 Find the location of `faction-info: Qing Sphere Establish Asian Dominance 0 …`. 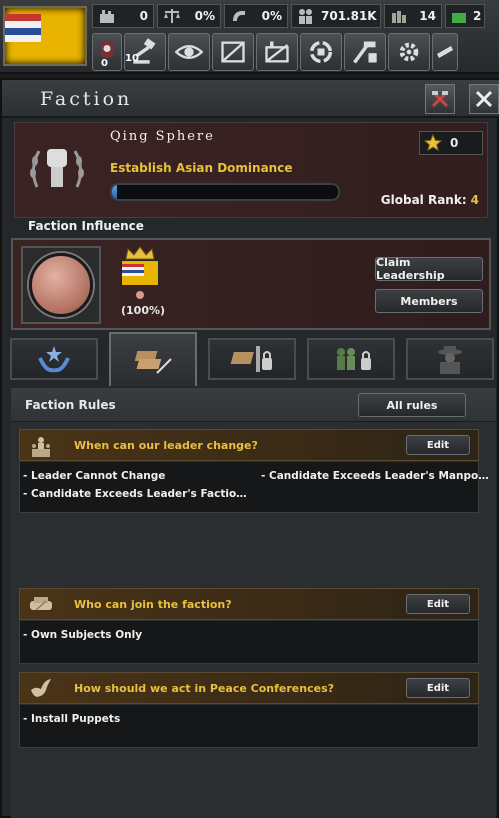

faction-info: Qing Sphere Establish Asian Dominance 0 … is located at coordinates (251, 170).